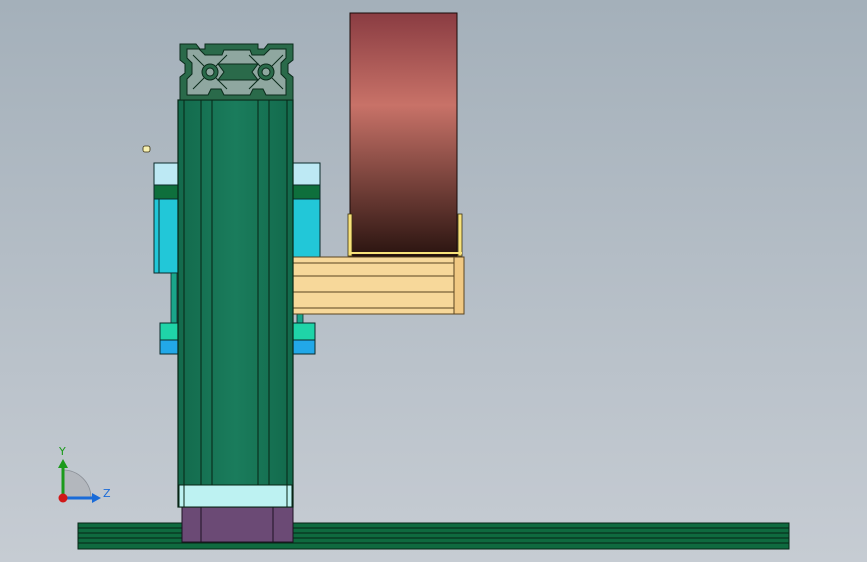 Image resolution: width=867 pixels, height=562 pixels. Describe the element at coordinates (107, 493) in the screenshot. I see `z-axis-label: Z` at that location.